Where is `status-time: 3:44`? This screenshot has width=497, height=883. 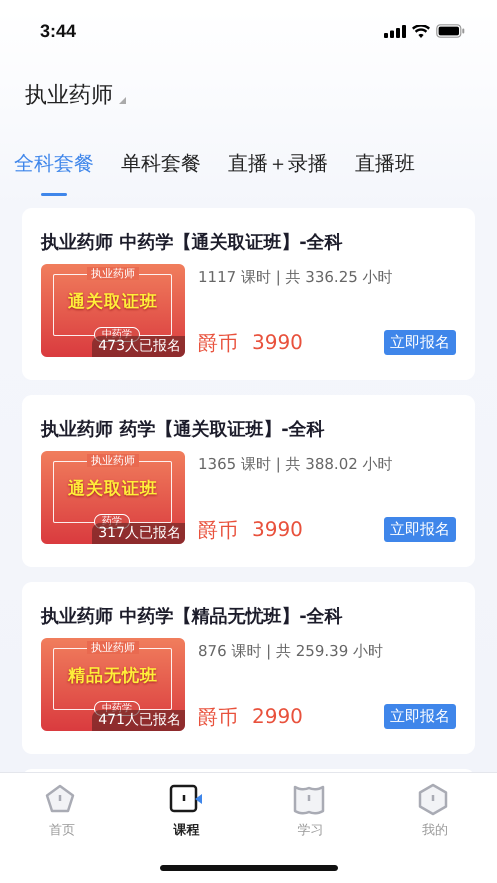 status-time: 3:44 is located at coordinates (58, 31).